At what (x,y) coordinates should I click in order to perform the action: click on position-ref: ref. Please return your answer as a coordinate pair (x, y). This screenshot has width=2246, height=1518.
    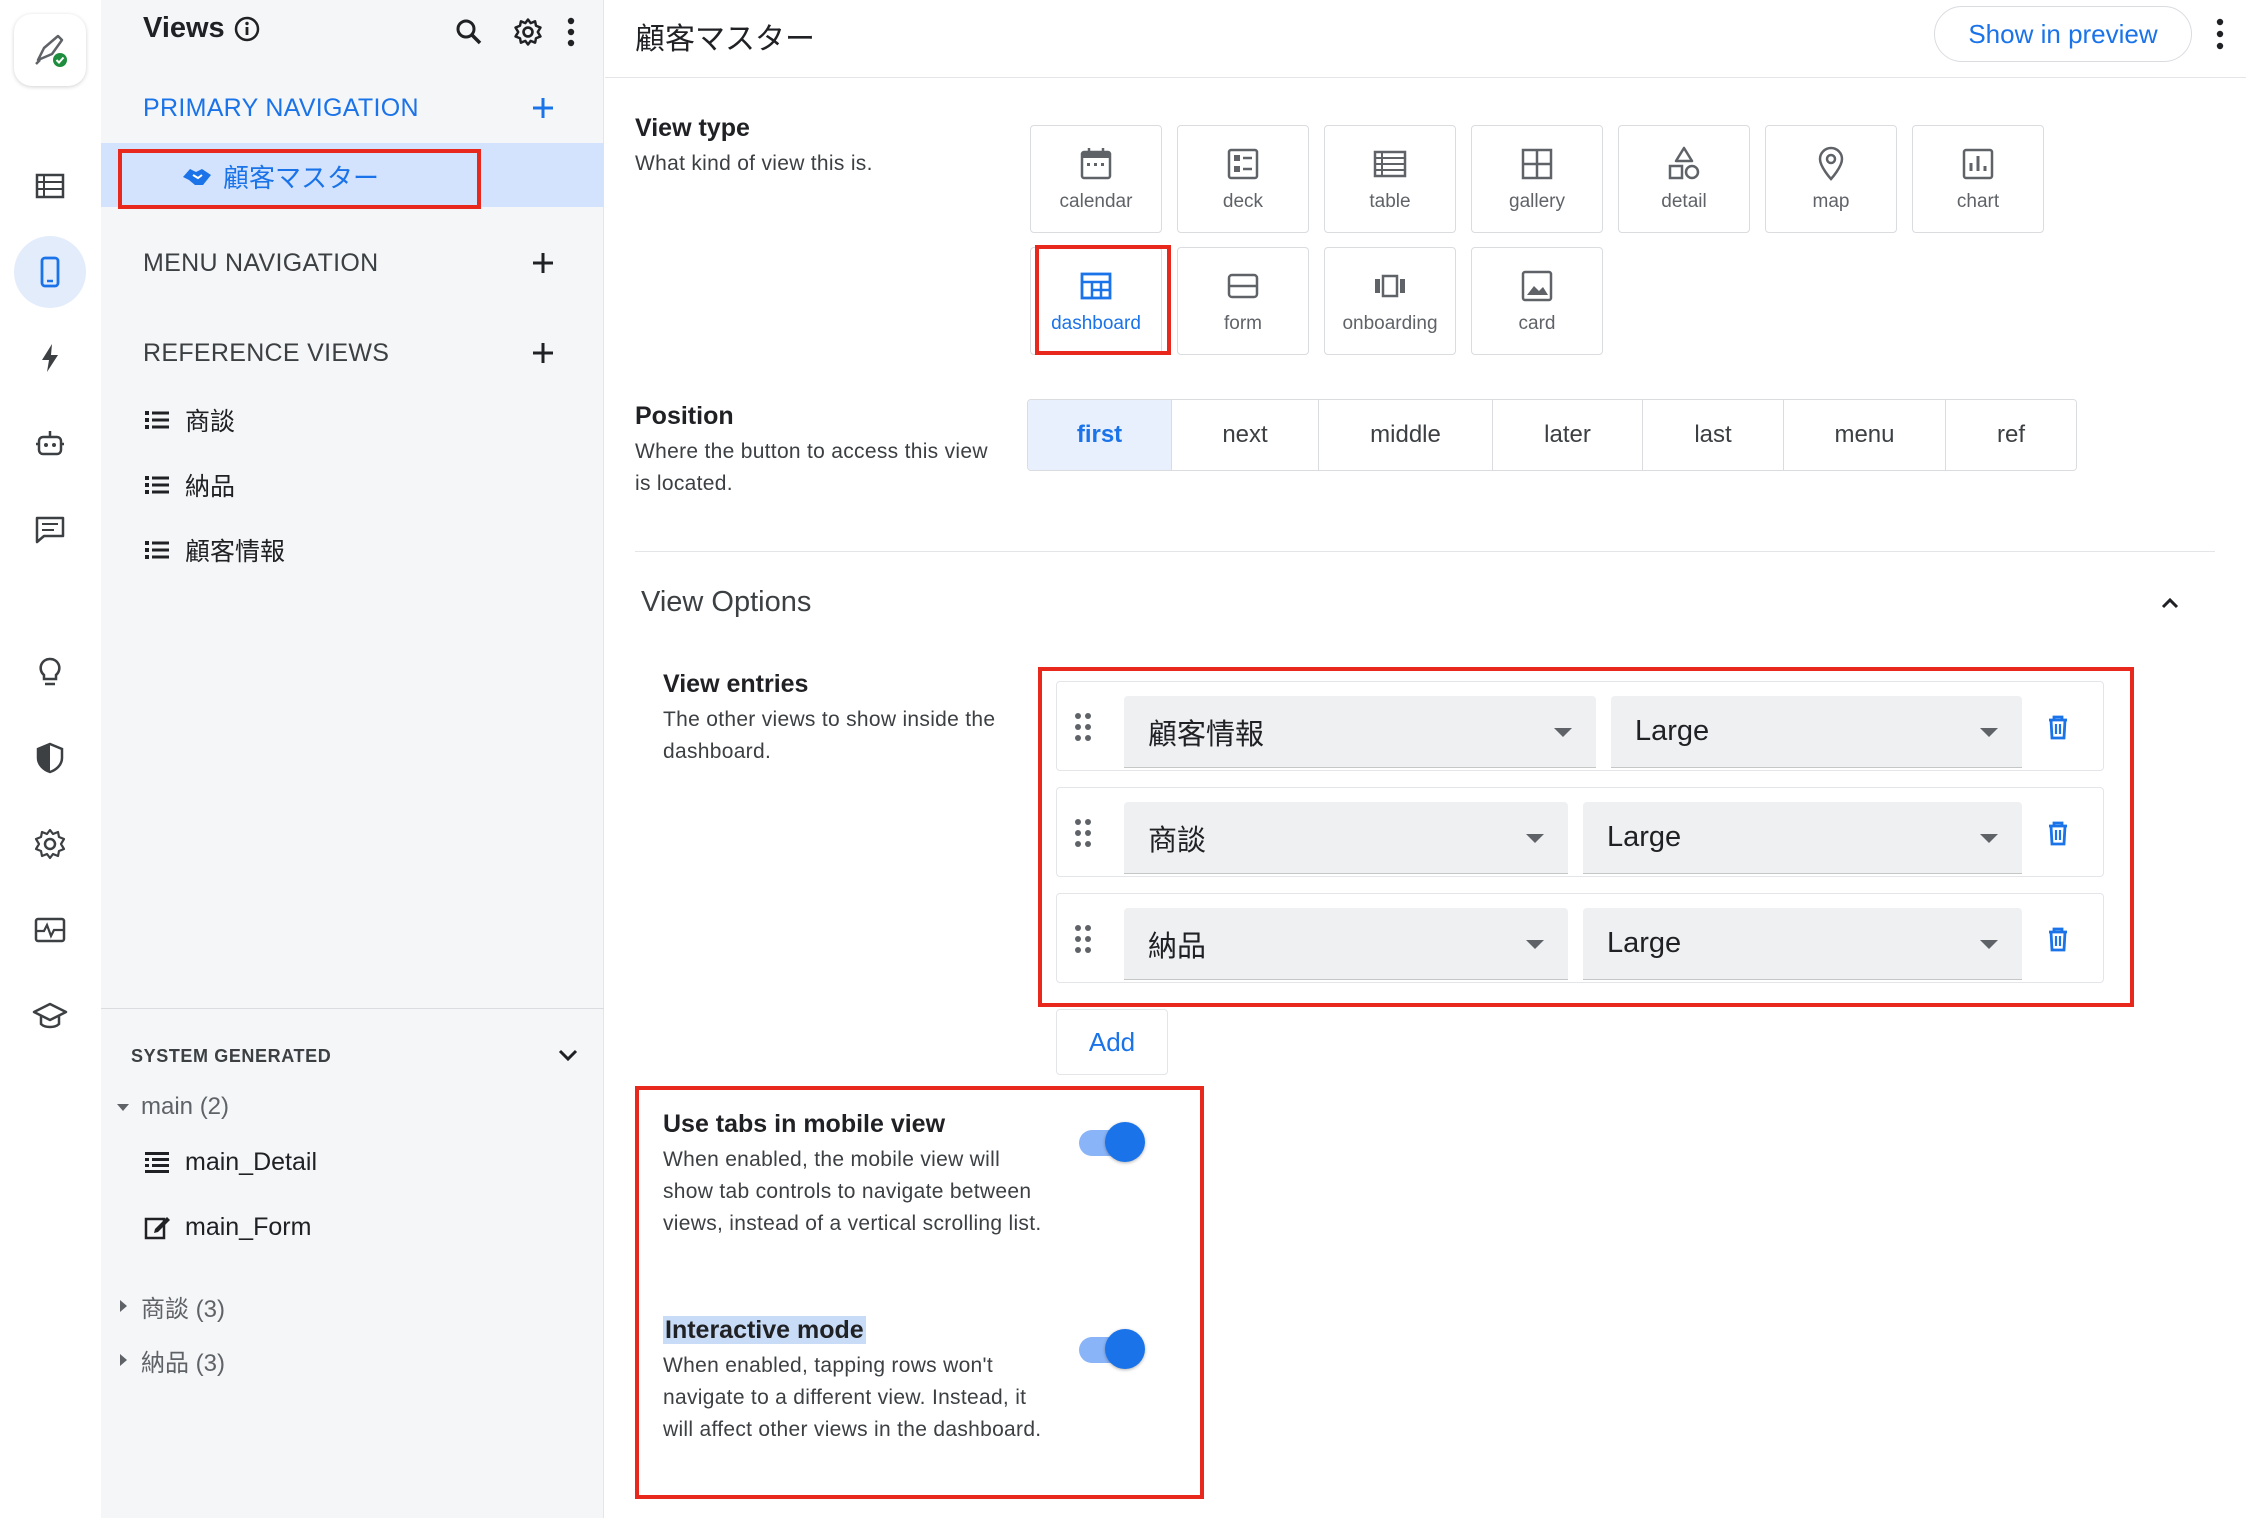
    Looking at the image, I should click on (2011, 435).